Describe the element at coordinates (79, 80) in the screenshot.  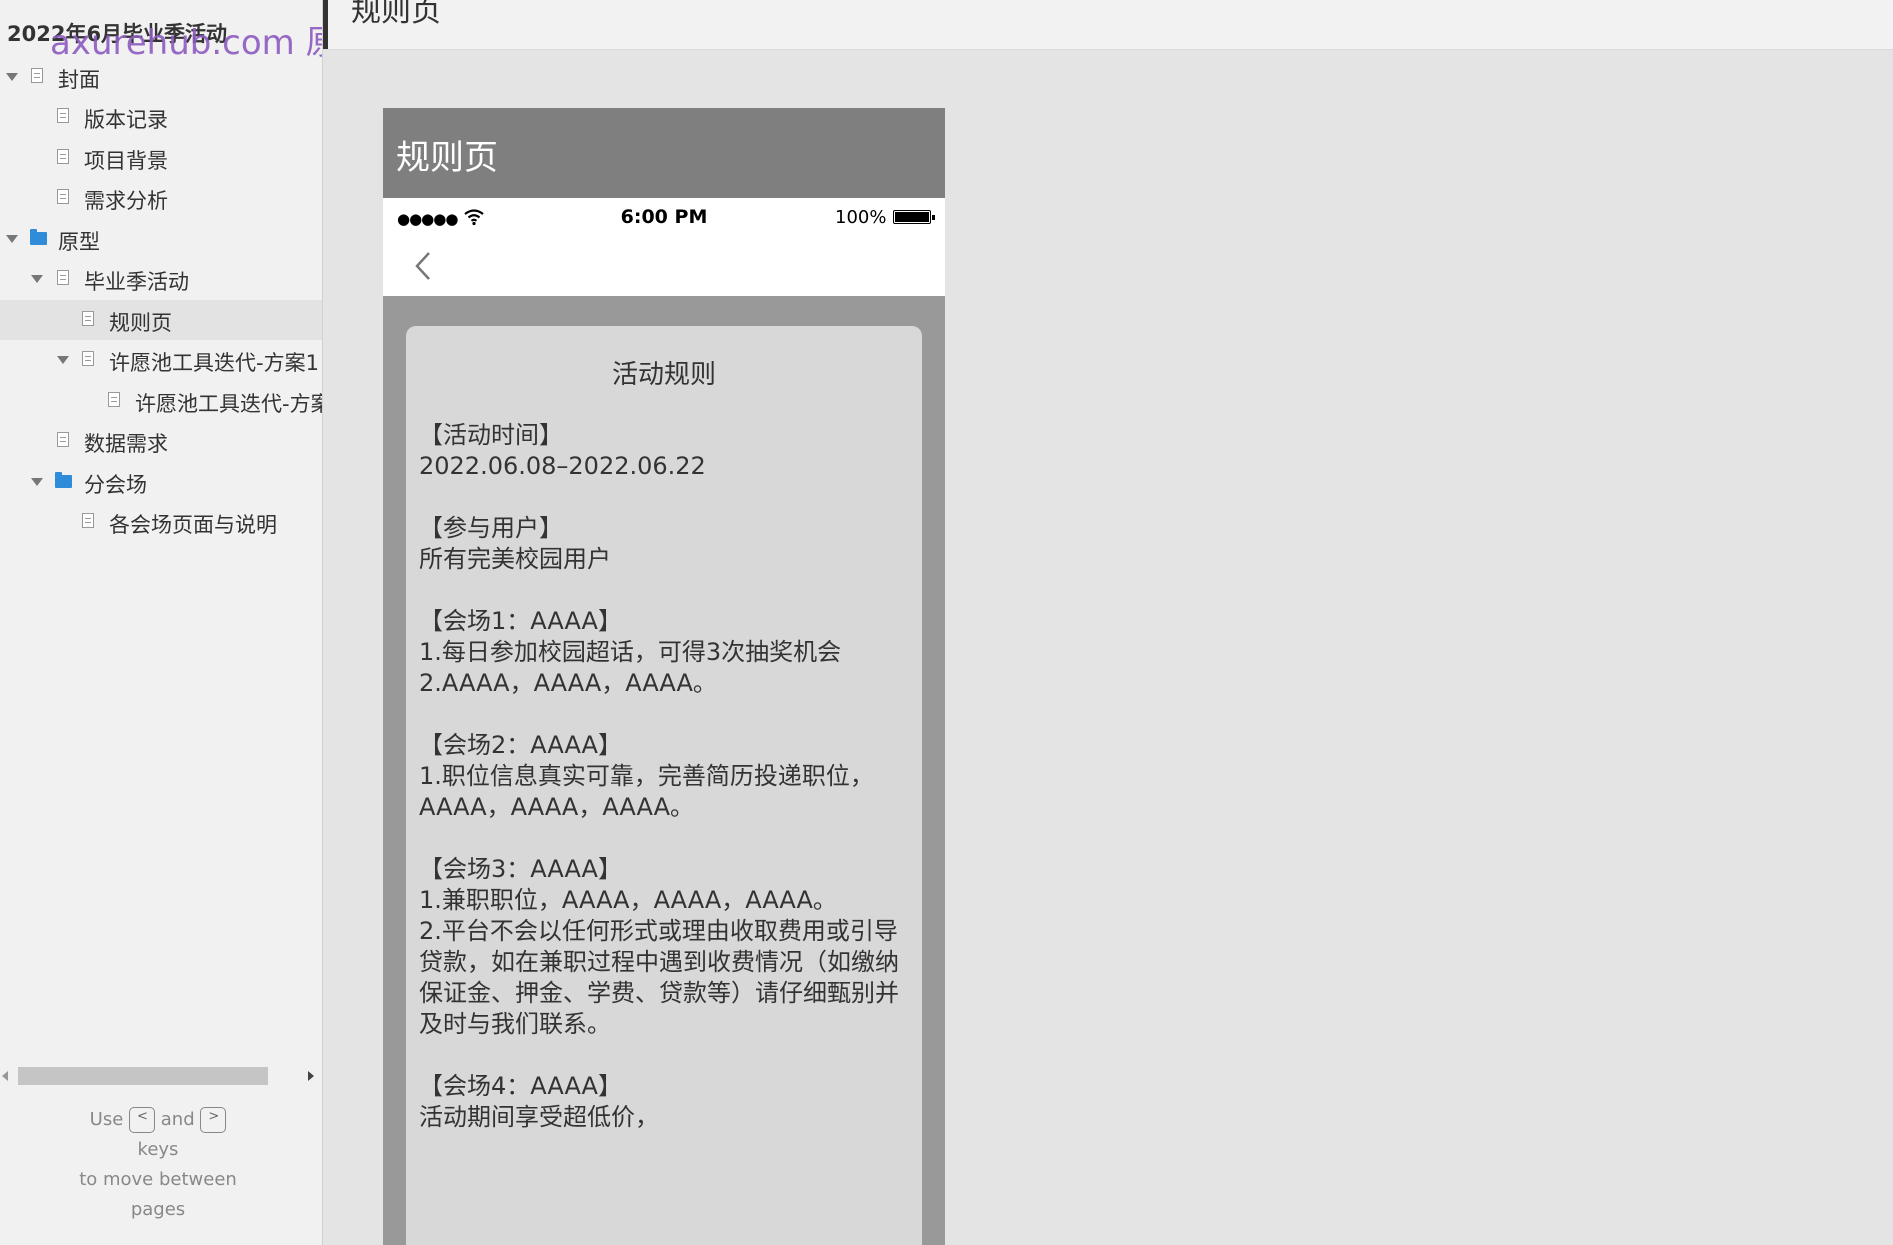
I see `tree-item-label: 封面` at that location.